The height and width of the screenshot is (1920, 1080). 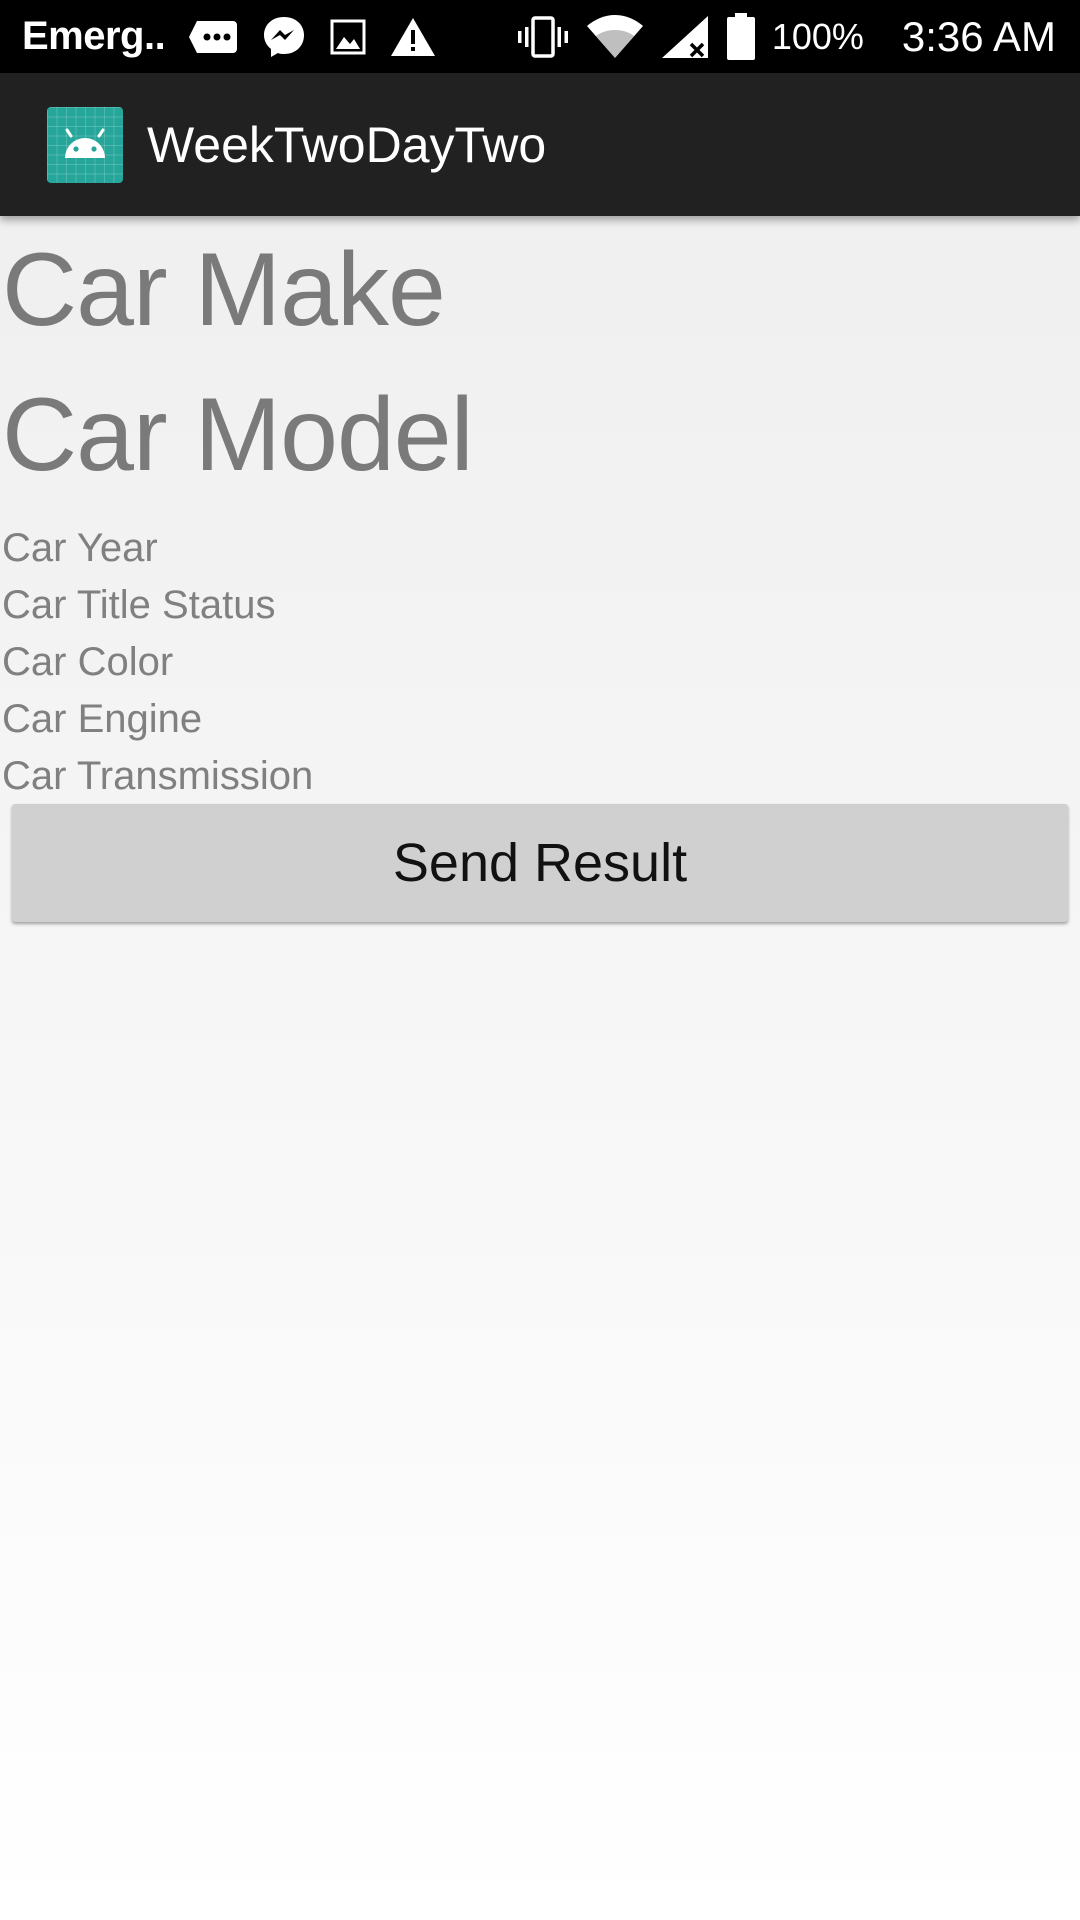 What do you see at coordinates (685, 37) in the screenshot?
I see `signal-icon` at bounding box center [685, 37].